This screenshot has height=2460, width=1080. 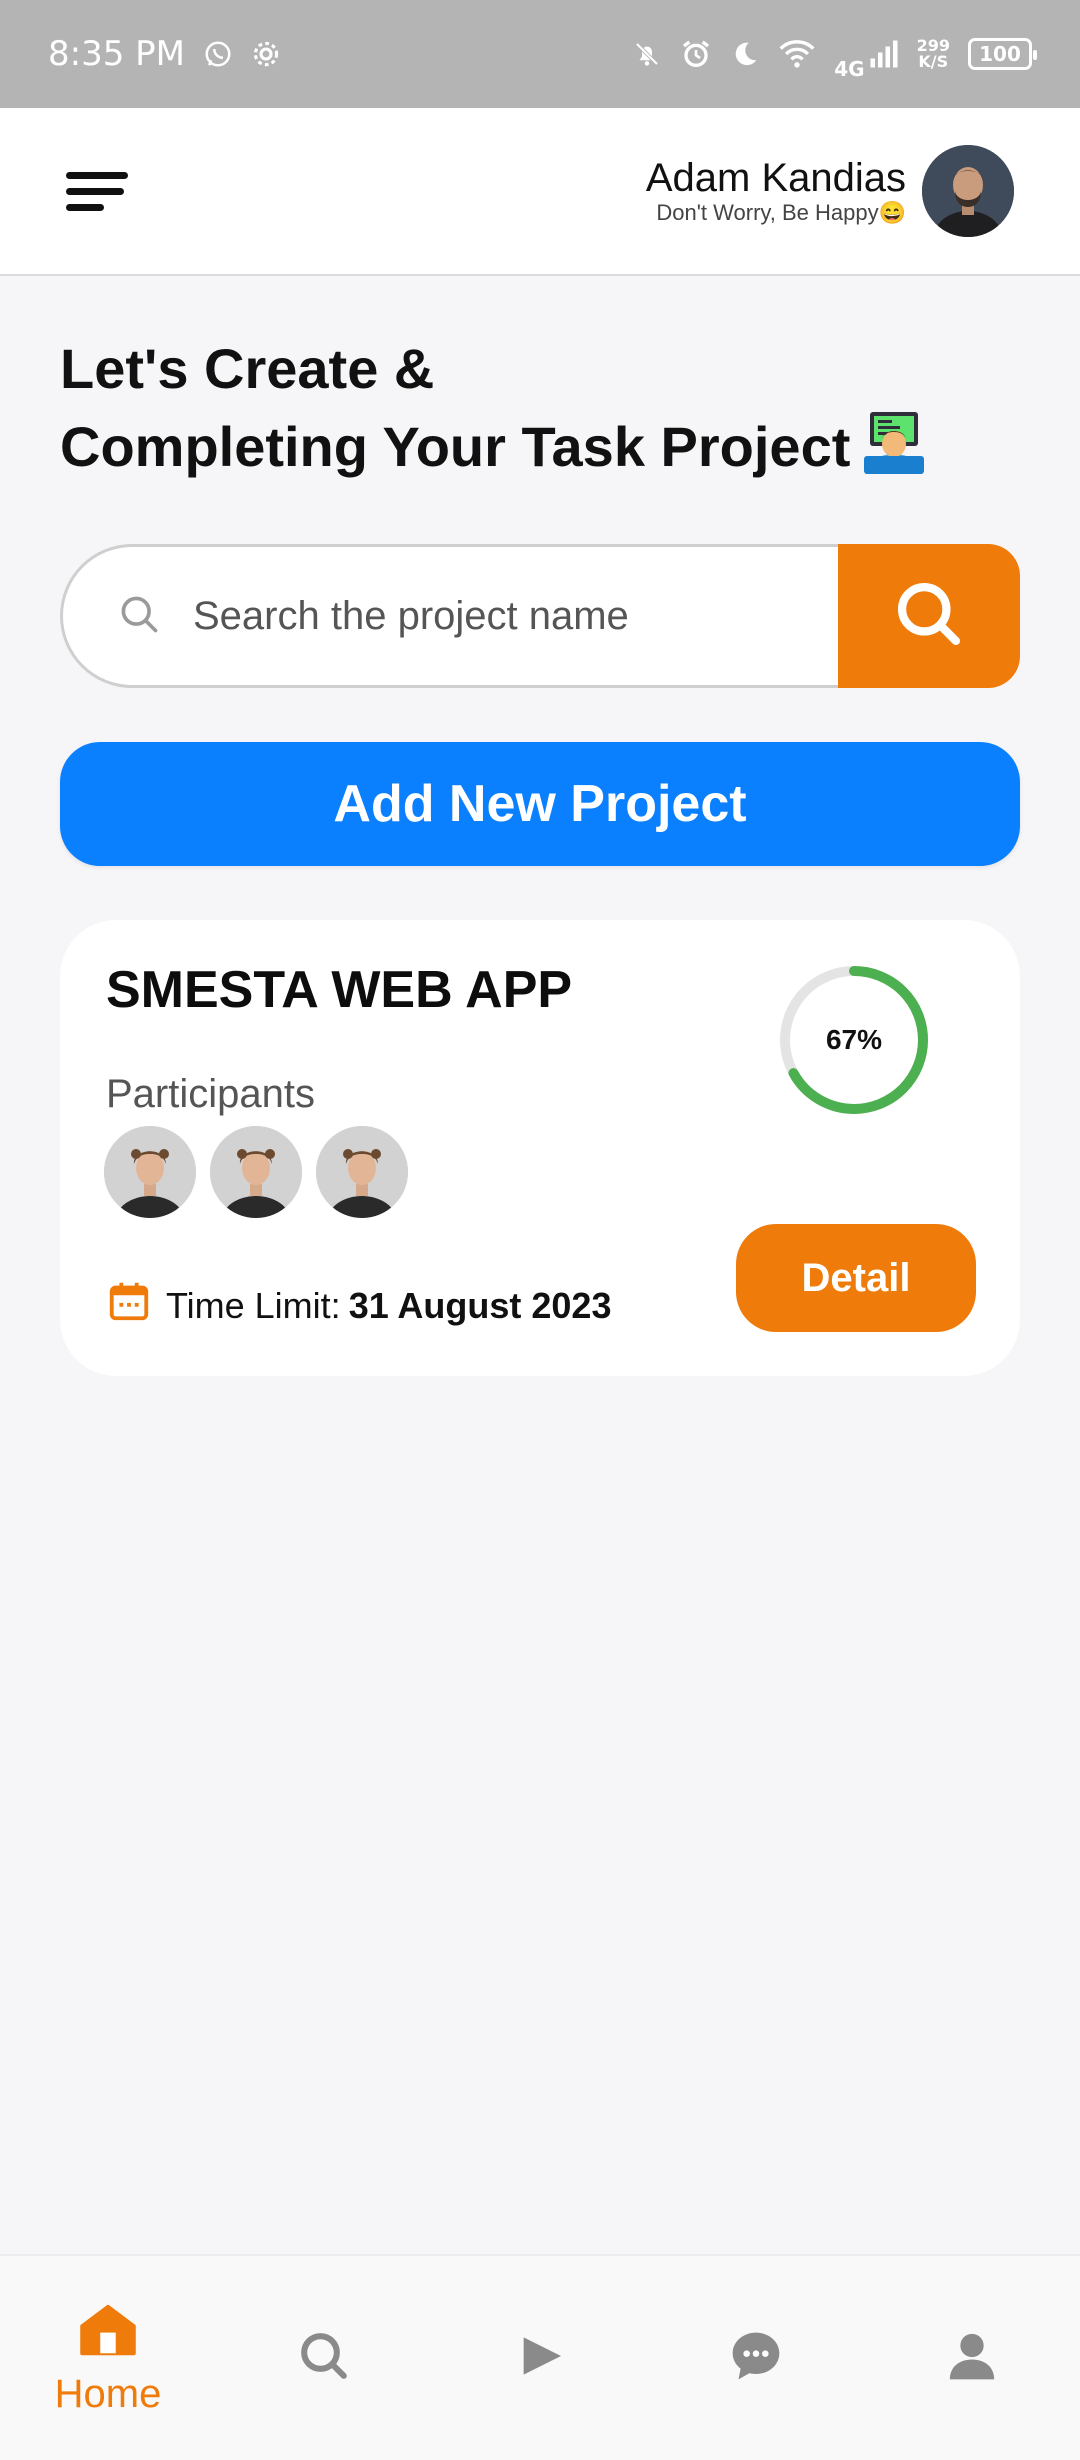 What do you see at coordinates (854, 1039) in the screenshot?
I see `progress-percent: 67%` at bounding box center [854, 1039].